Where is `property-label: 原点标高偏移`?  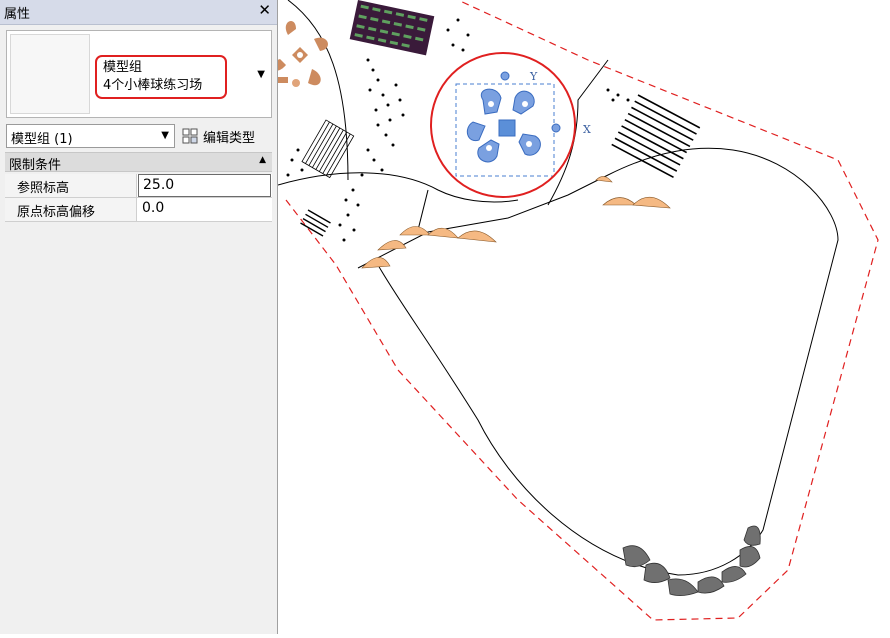 property-label: 原点标高偏移 is located at coordinates (71, 209).